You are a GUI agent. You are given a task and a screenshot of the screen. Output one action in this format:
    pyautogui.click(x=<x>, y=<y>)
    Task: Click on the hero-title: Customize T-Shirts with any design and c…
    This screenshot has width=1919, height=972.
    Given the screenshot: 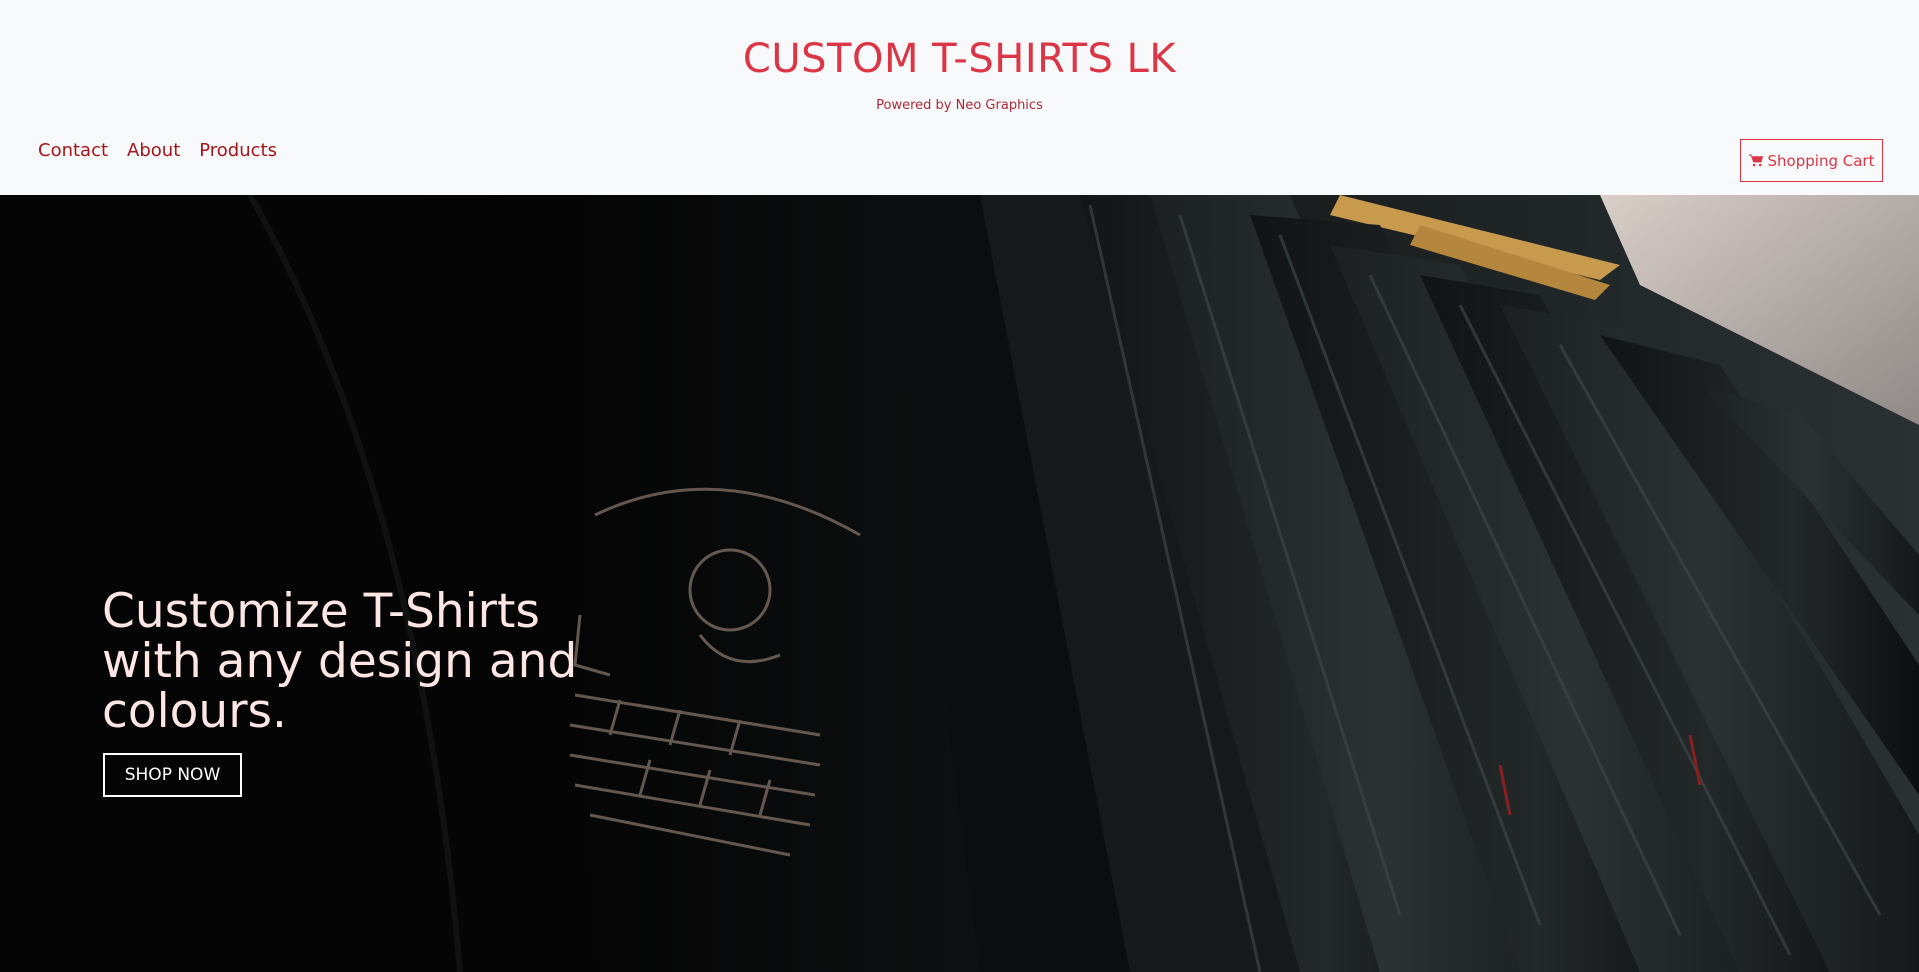 What is the action you would take?
    pyautogui.click(x=340, y=661)
    